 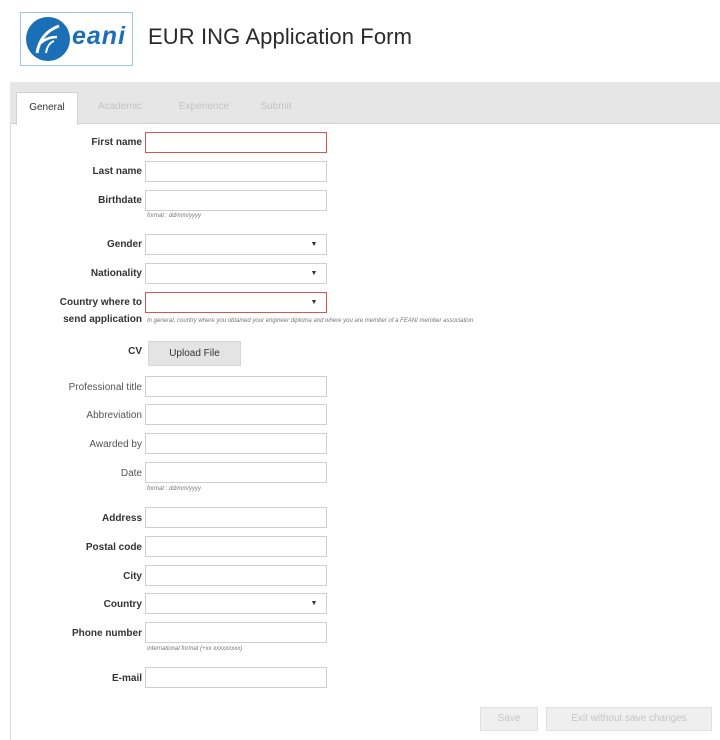 I want to click on address-label: Address, so click(x=121, y=518).